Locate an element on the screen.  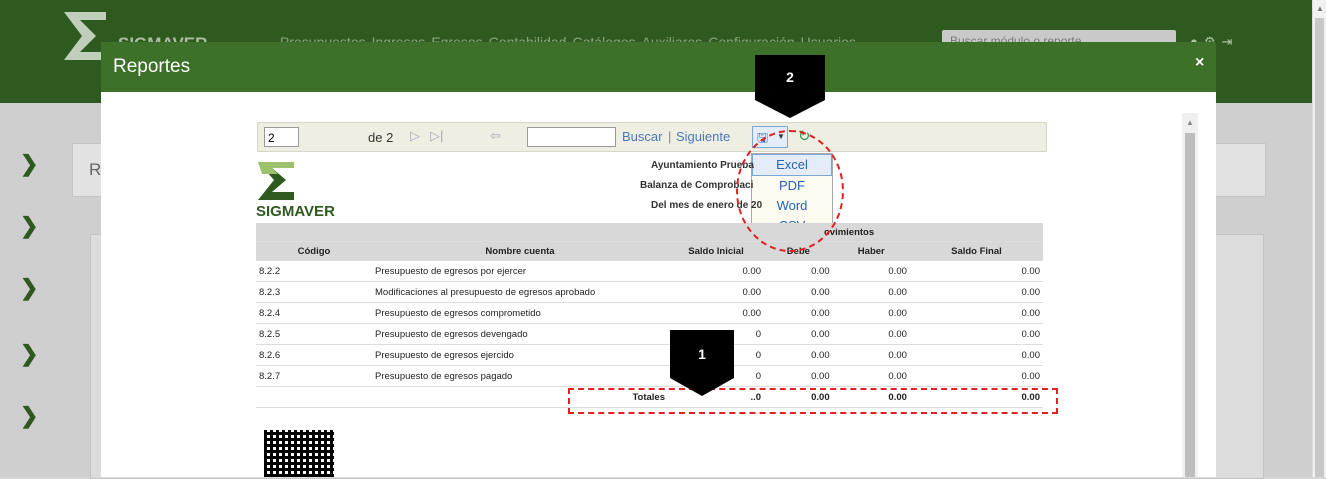
modal-header: Reportes is located at coordinates (658, 67).